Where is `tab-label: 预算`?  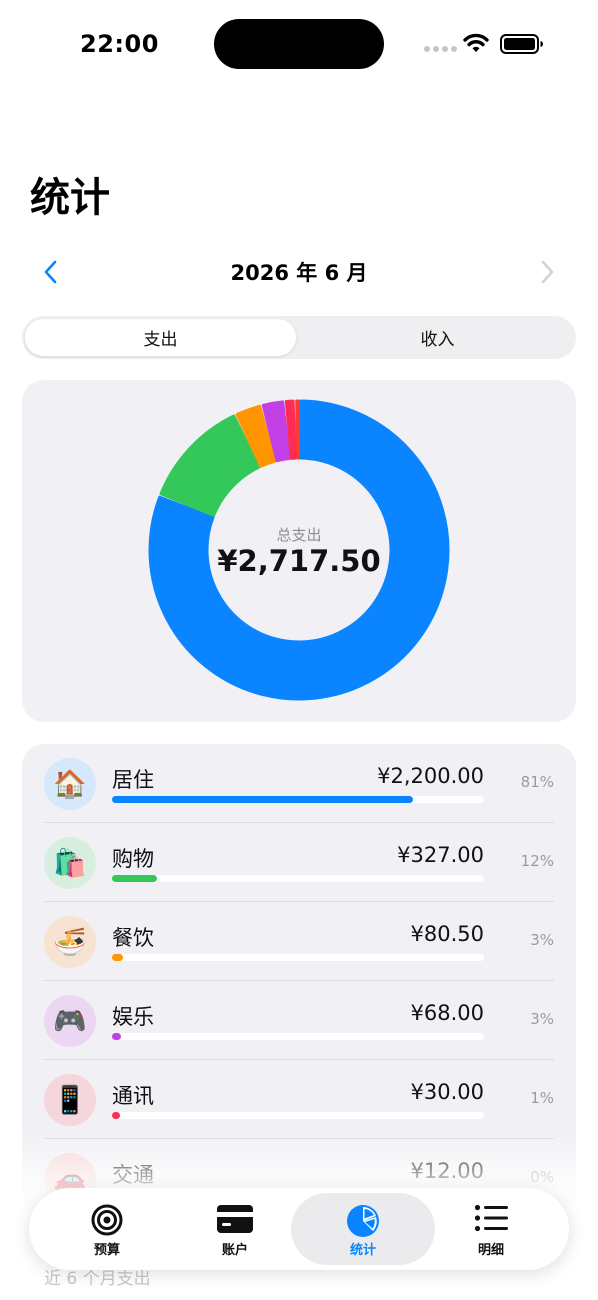 tab-label: 预算 is located at coordinates (106, 1250).